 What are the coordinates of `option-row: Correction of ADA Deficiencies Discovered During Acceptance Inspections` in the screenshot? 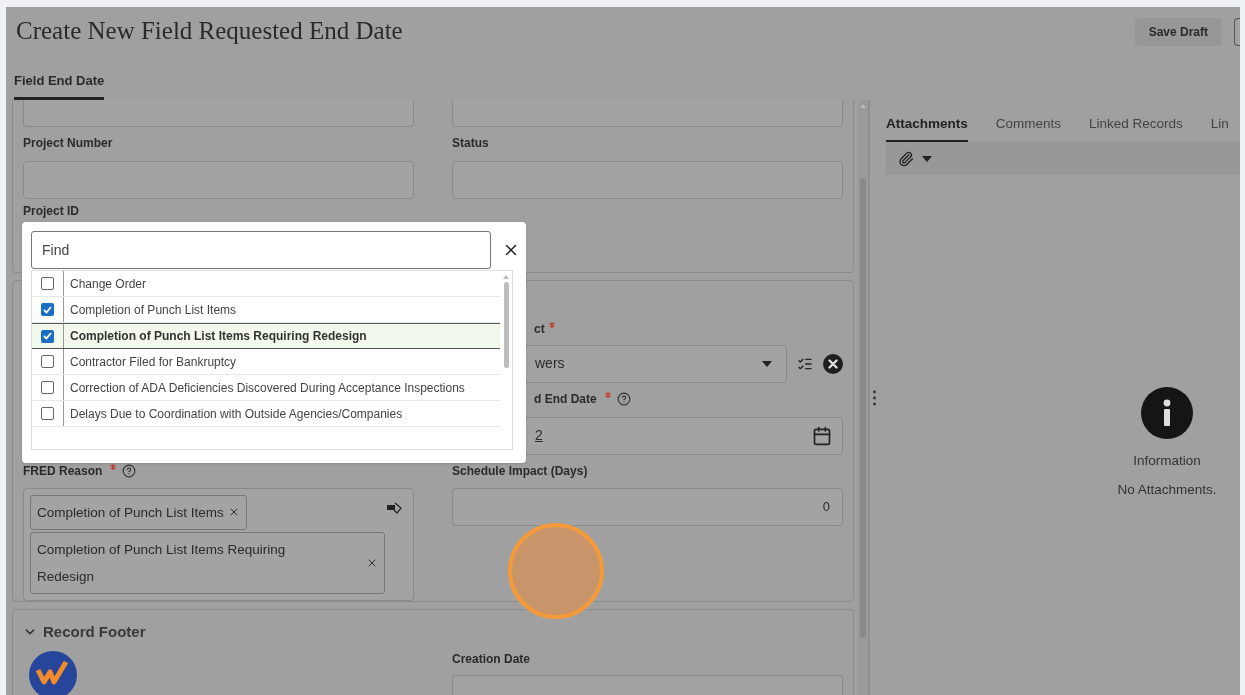 It's located at (266, 388).